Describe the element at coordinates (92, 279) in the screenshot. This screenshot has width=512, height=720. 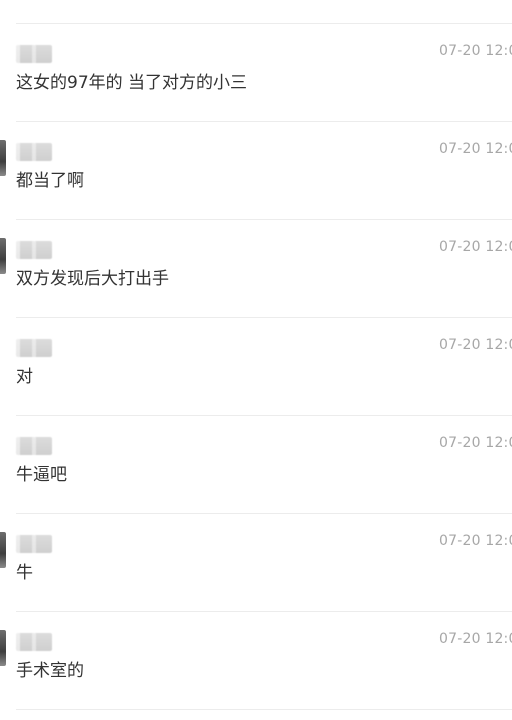
I see `comment-text: 双方发现后大打出手` at that location.